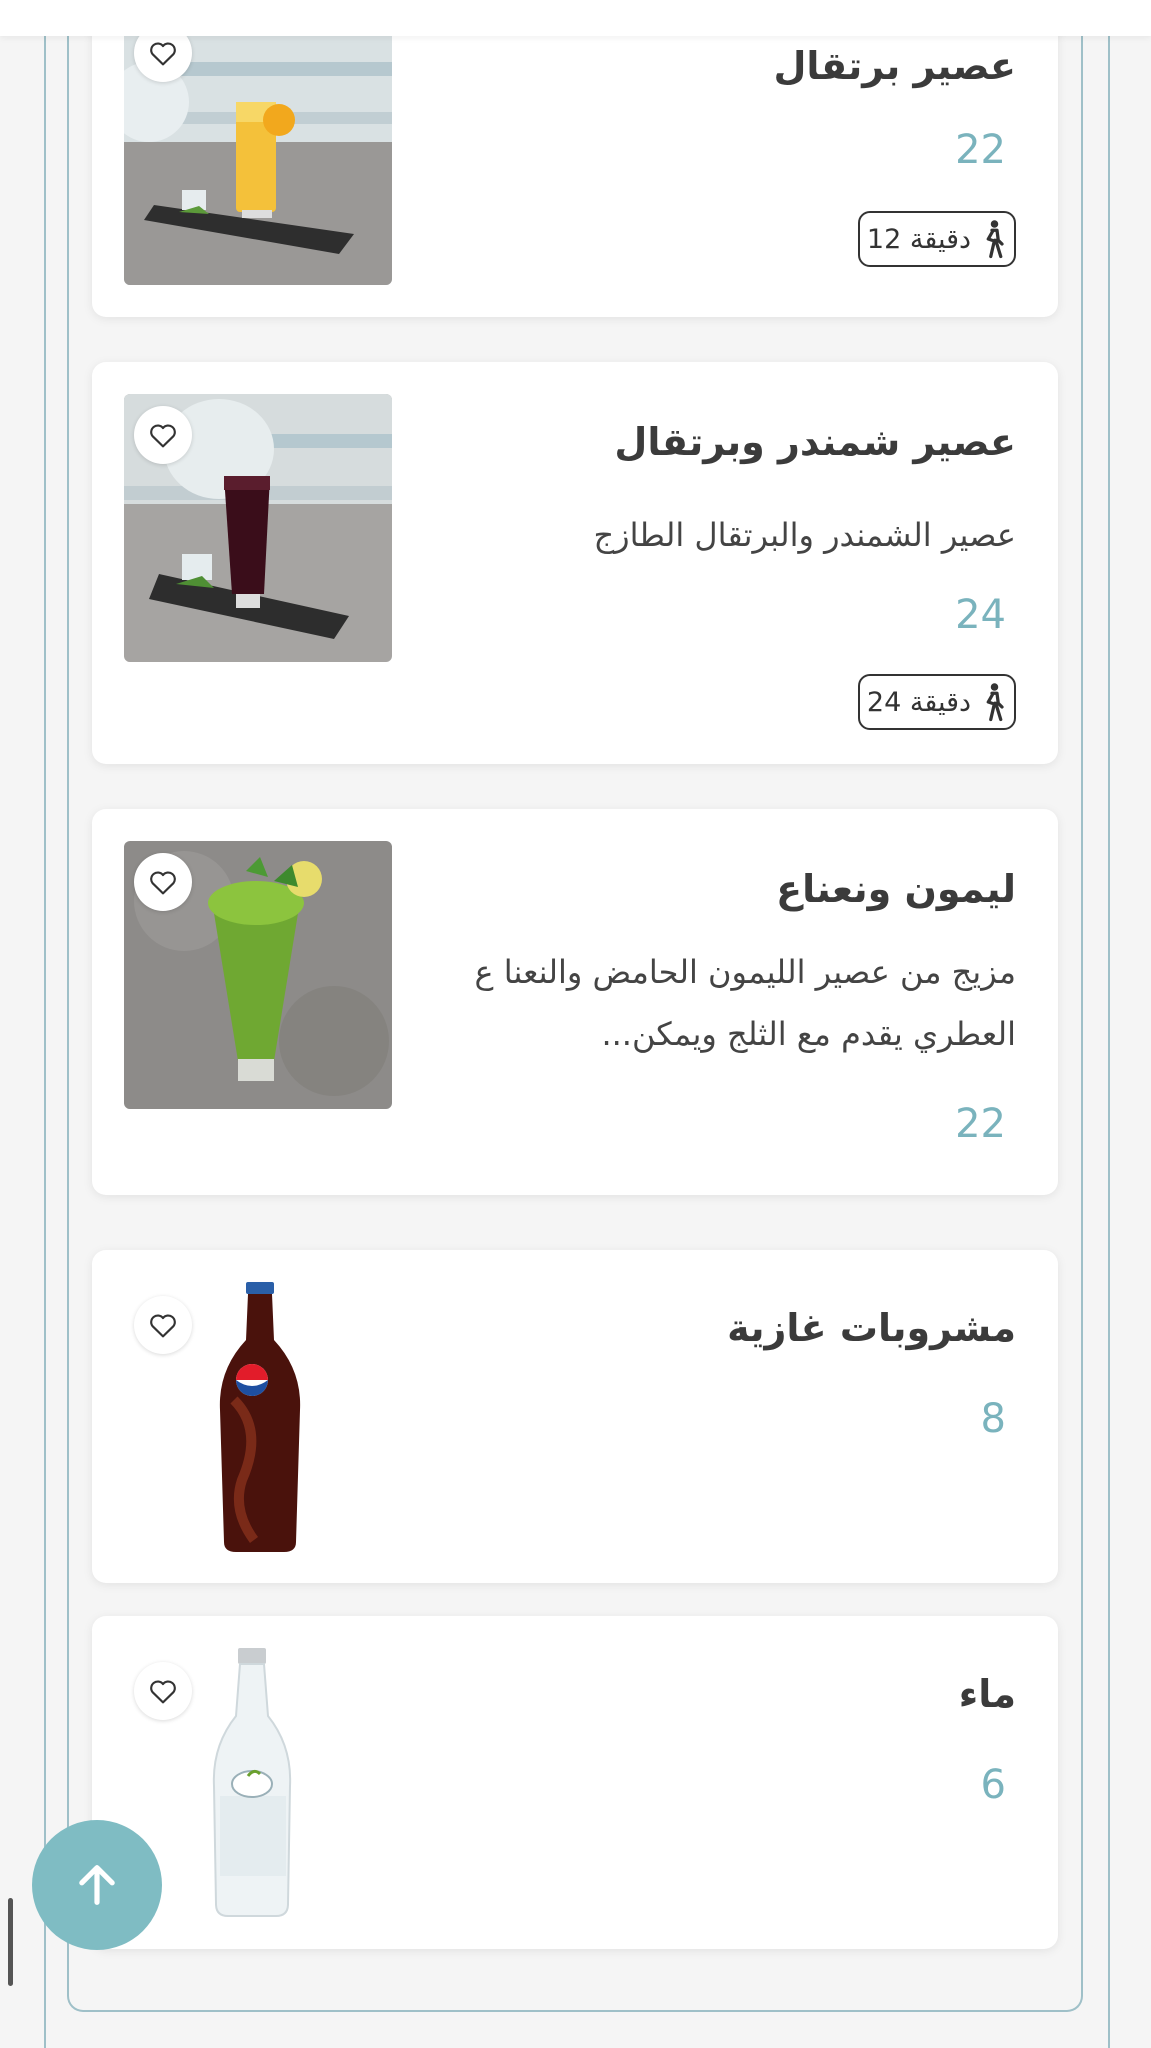 The image size is (1151, 2048). Describe the element at coordinates (919, 239) in the screenshot. I see `prep-time-text: 12 دقيقة` at that location.